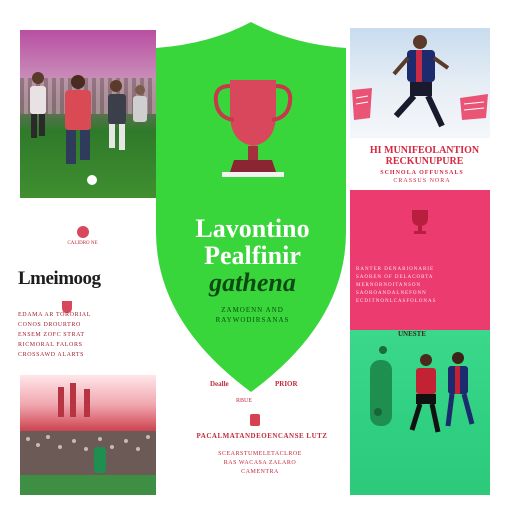 The width and height of the screenshot is (512, 512). Describe the element at coordinates (88, 128) in the screenshot. I see `players-illustration` at that location.